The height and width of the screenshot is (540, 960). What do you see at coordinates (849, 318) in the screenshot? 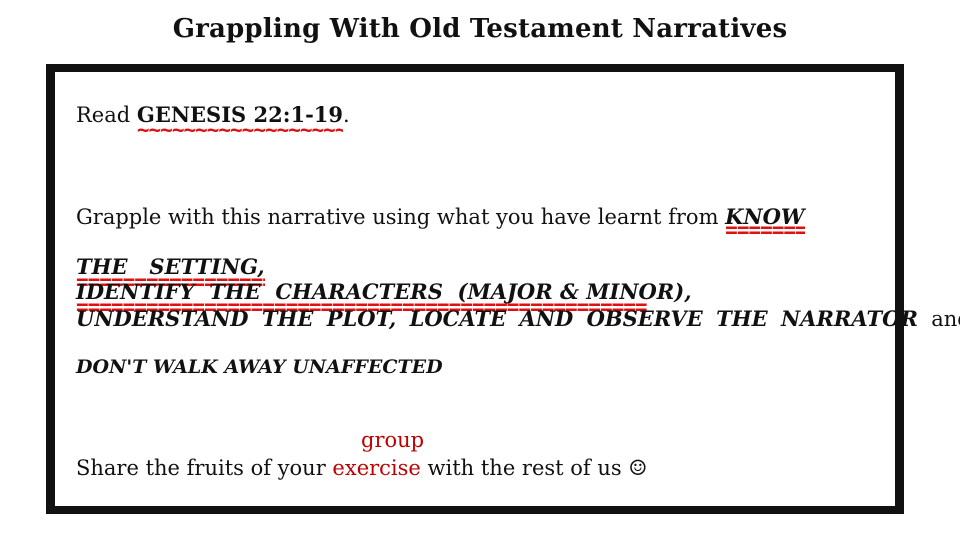
I see `term-narrator: NARRATOR` at bounding box center [849, 318].